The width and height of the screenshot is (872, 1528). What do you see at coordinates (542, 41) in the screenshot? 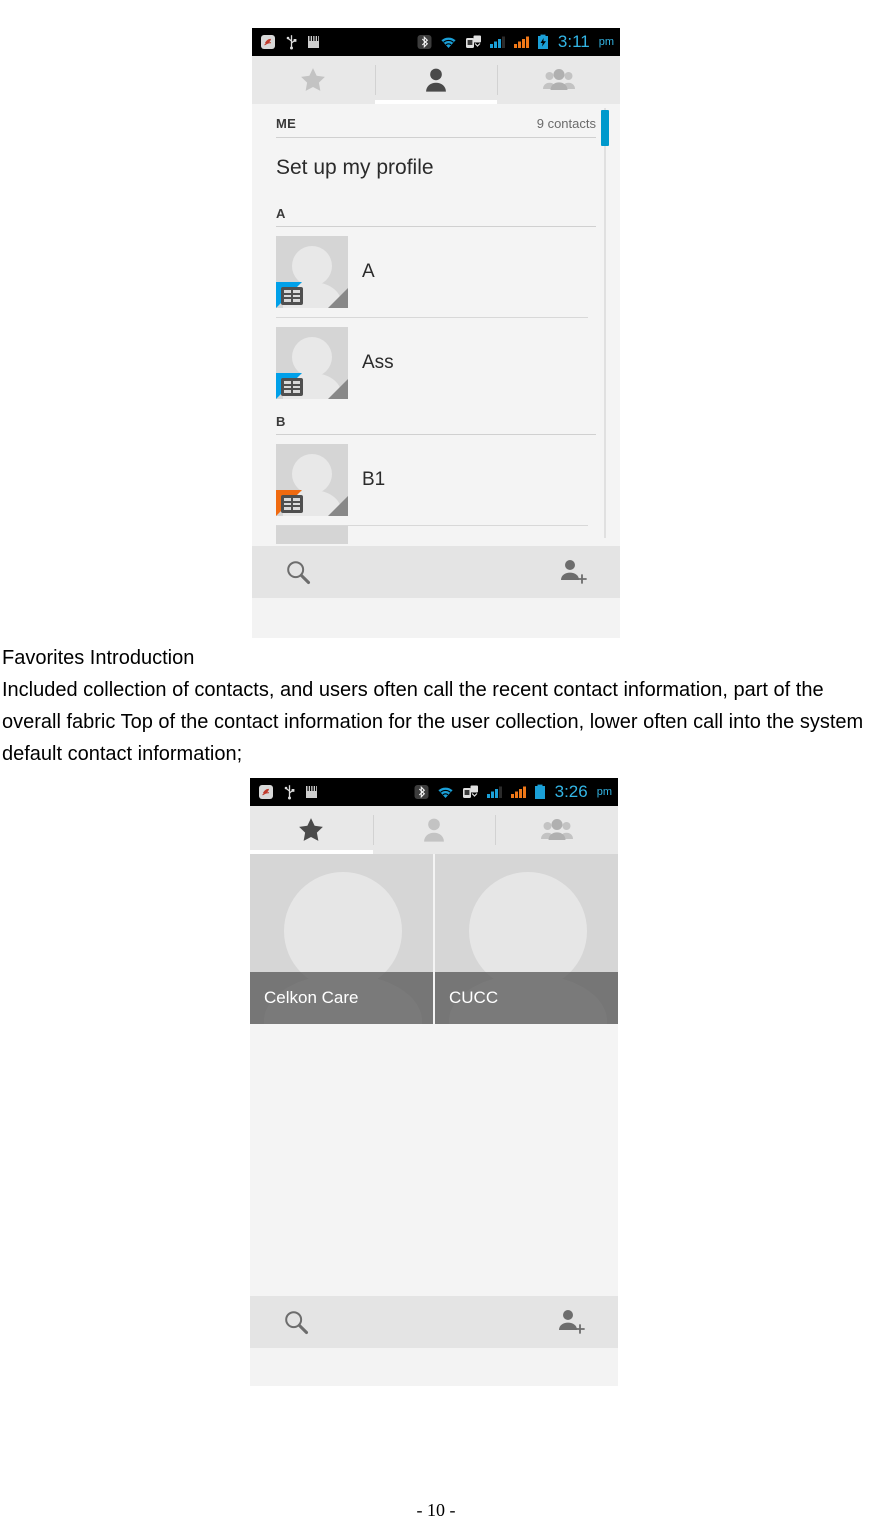
I see `battery-charging-icon` at bounding box center [542, 41].